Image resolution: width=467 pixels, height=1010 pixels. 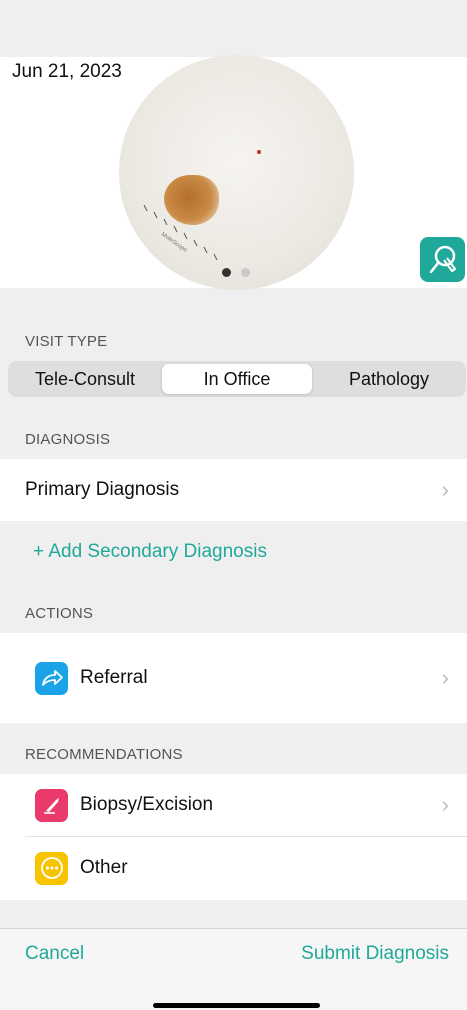 I want to click on bottom-toolbar: Cancel Submit Diagnosis, so click(x=233, y=969).